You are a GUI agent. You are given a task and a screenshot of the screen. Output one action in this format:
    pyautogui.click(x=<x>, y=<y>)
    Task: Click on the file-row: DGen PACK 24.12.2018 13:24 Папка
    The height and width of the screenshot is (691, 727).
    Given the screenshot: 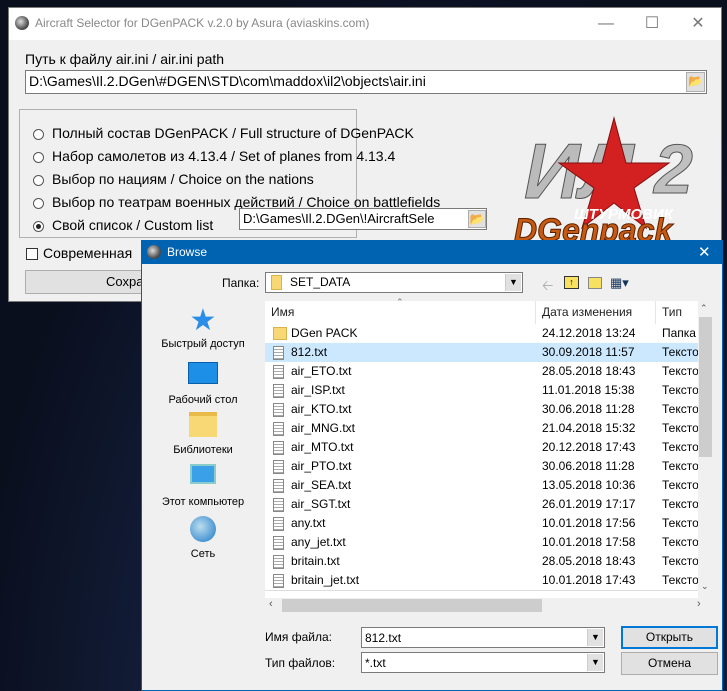 What is the action you would take?
    pyautogui.click(x=481, y=333)
    